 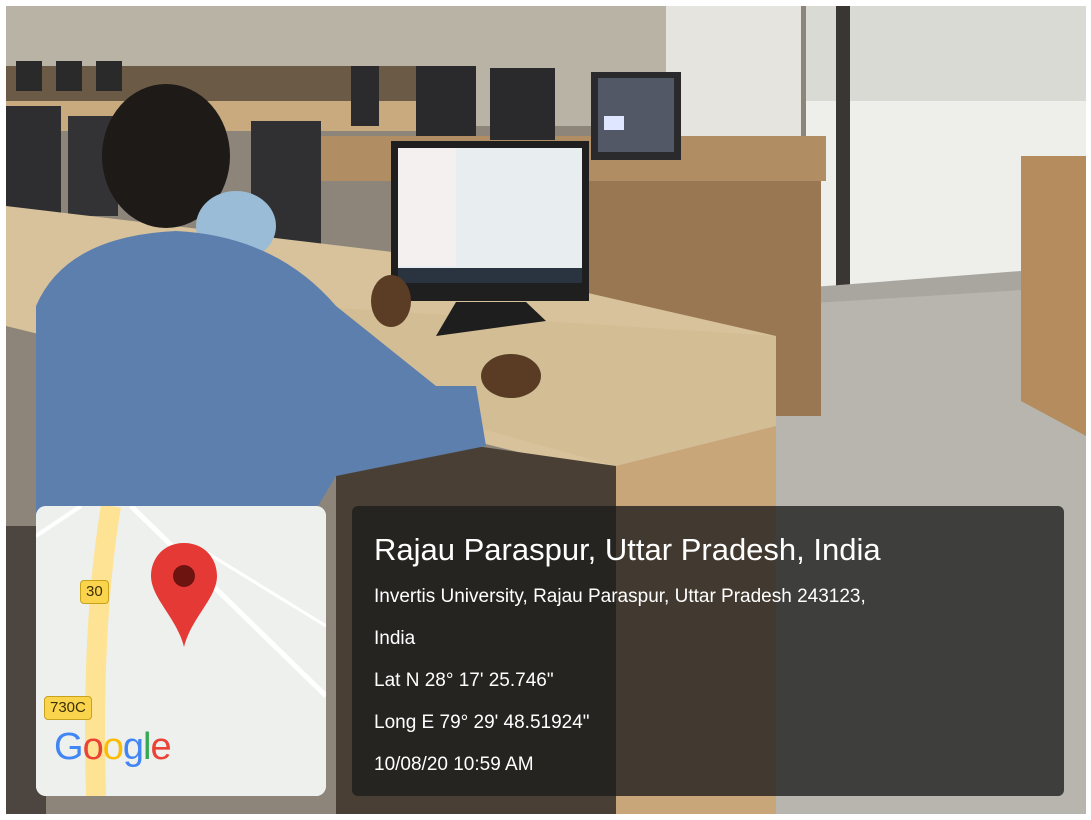 What do you see at coordinates (94, 592) in the screenshot?
I see `road-shield-30: 30` at bounding box center [94, 592].